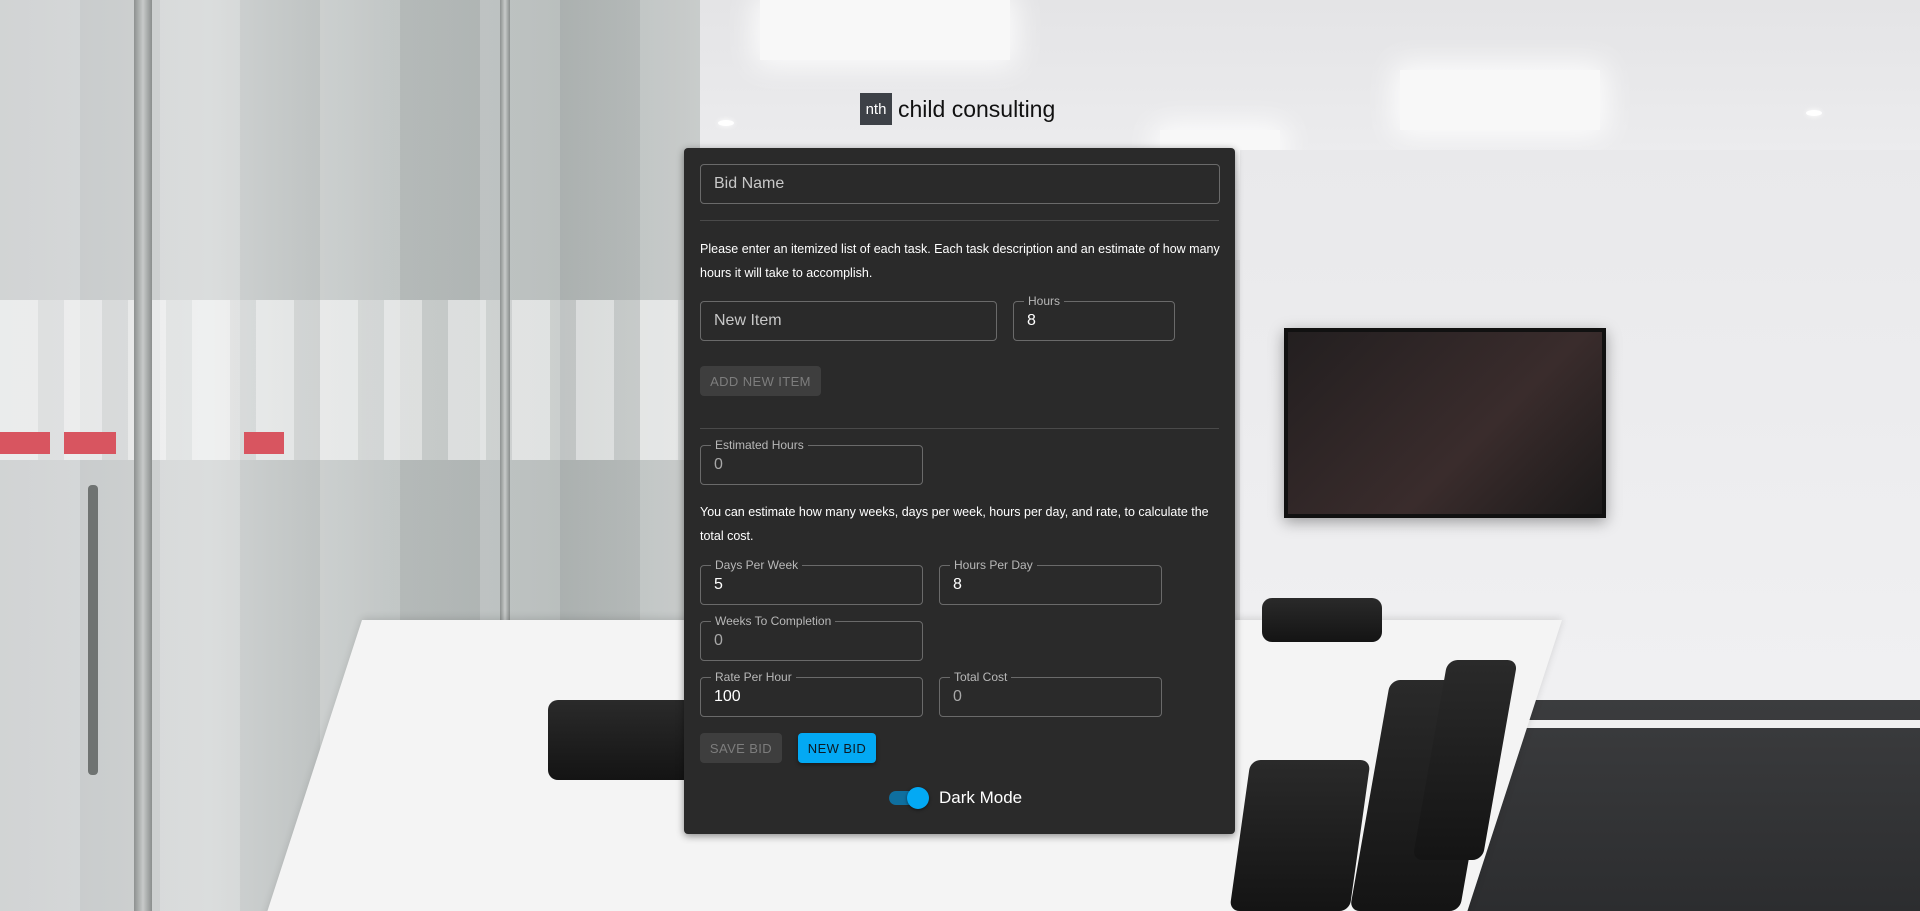  Describe the element at coordinates (1050, 581) in the screenshot. I see `hours-per-day-input: Hours Per Day 8` at that location.